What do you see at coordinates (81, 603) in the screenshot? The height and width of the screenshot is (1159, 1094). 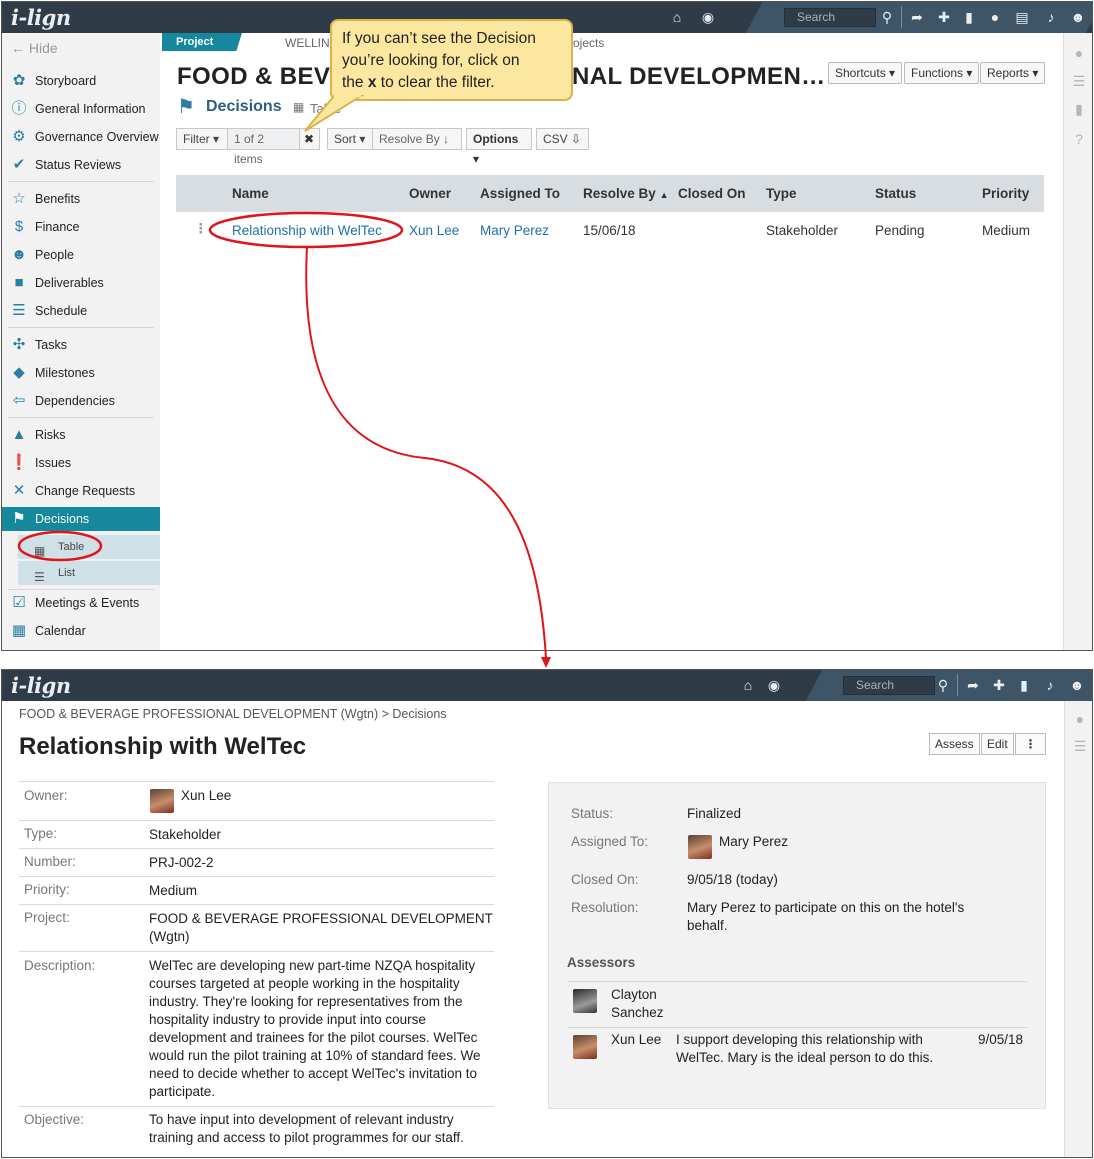 I see `sidebar-item-meetings-events: ☑ Meetings & Events` at bounding box center [81, 603].